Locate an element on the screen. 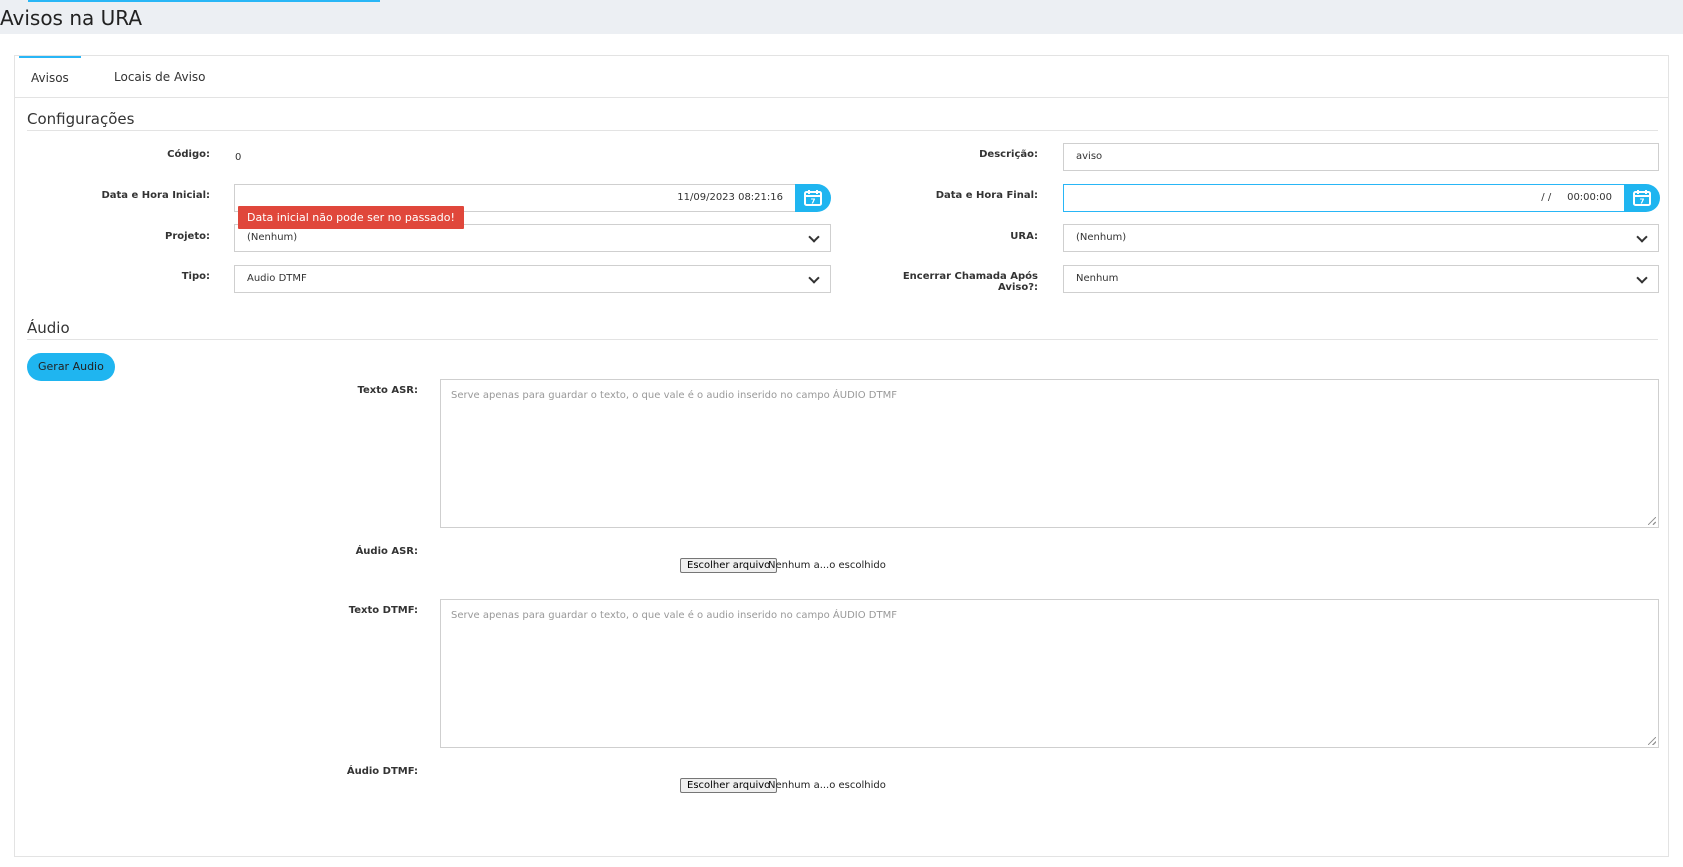 This screenshot has height=867, width=1683. section-configuracoes-title: Configurações is located at coordinates (842, 120).